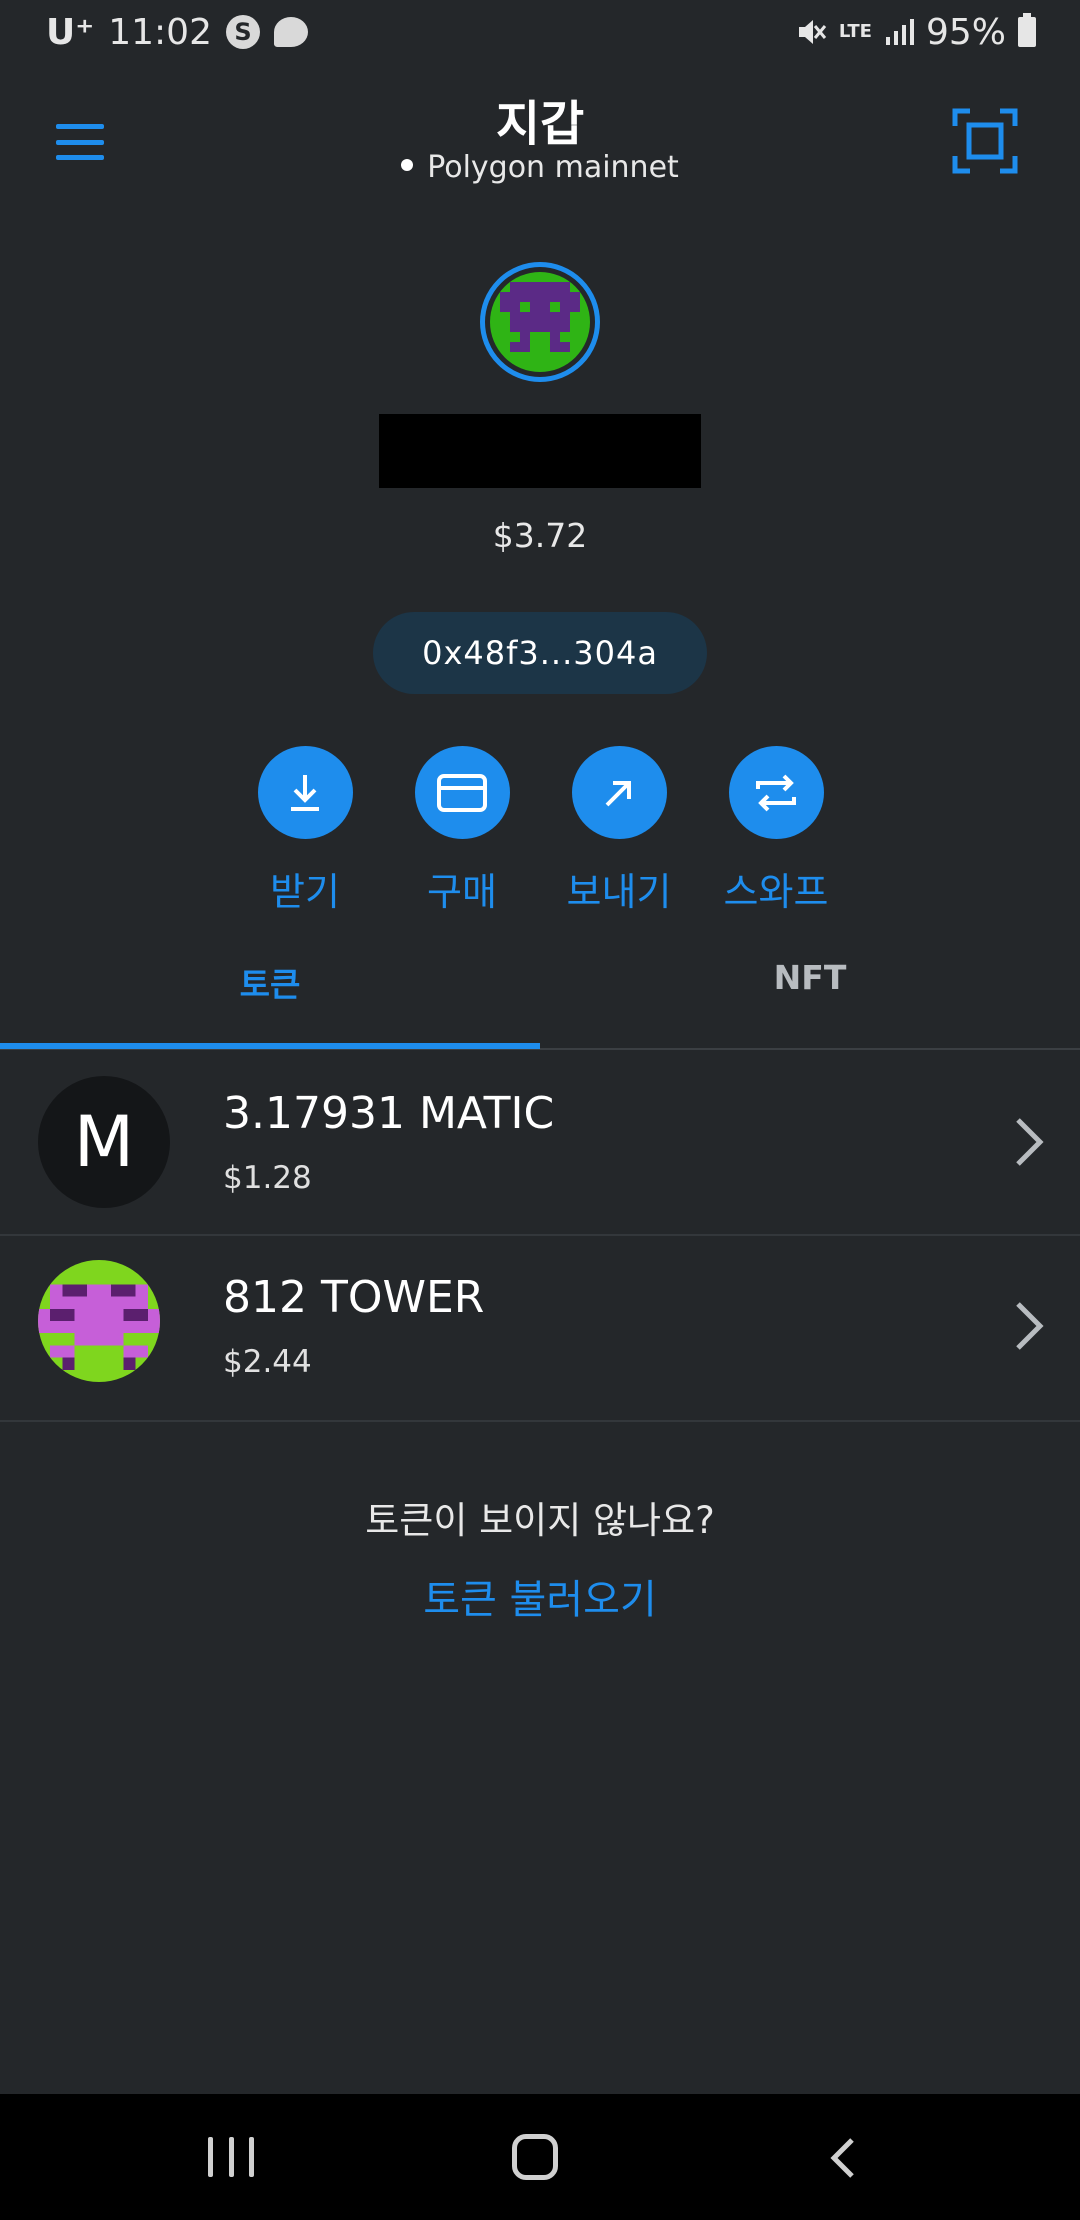  I want to click on send-arrow-icon, so click(619, 792).